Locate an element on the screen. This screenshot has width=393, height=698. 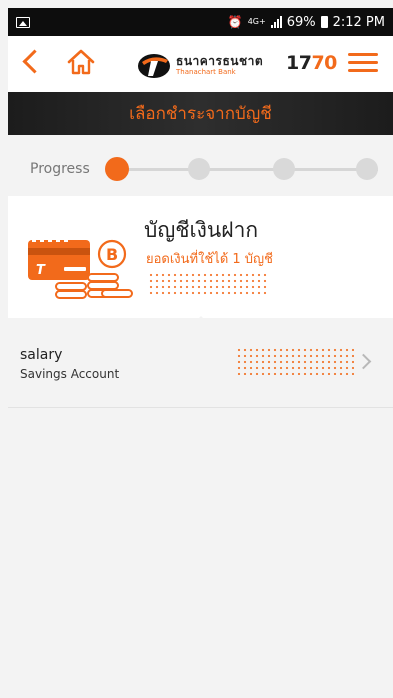
brand-name-thai: ธนาคารธนชาต is located at coordinates (220, 60).